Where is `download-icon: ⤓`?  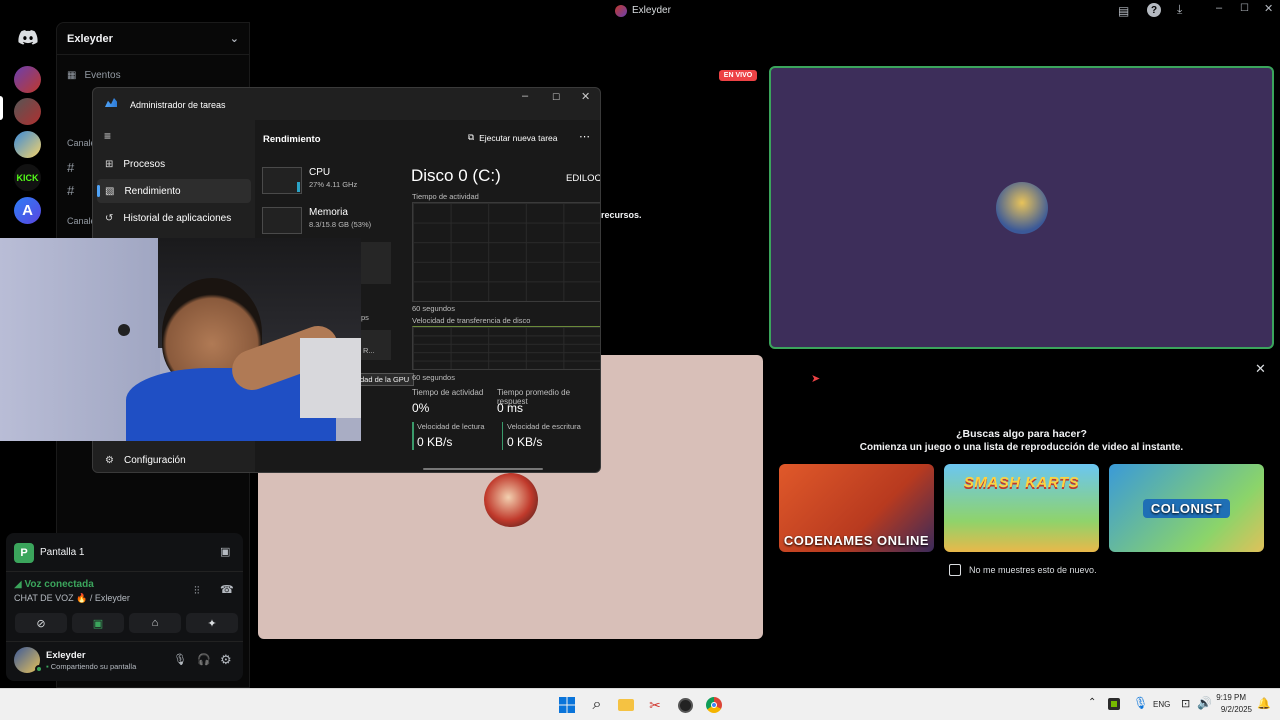 download-icon: ⤓ is located at coordinates (1179, 9).